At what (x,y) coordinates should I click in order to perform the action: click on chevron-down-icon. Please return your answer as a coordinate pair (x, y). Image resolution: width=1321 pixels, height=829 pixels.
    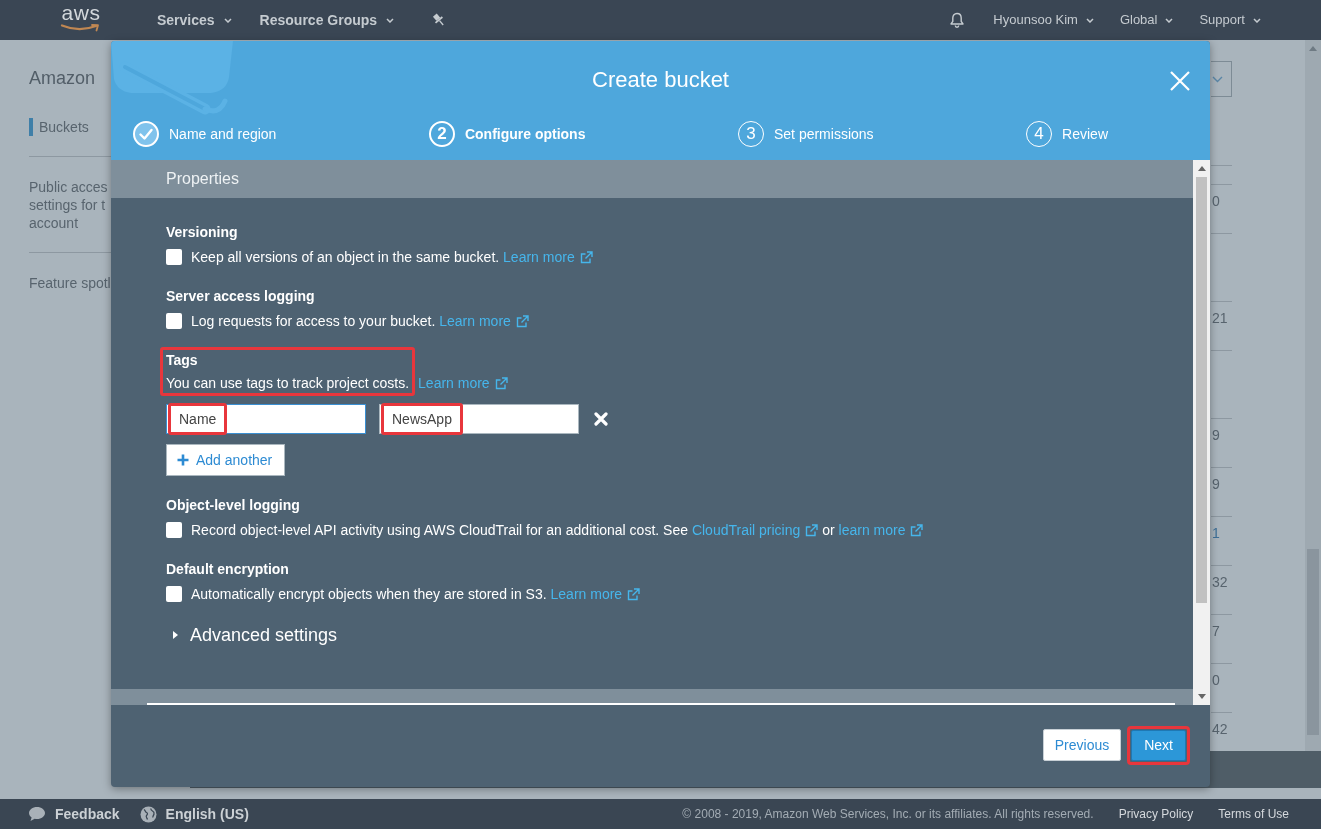
    Looking at the image, I should click on (1217, 79).